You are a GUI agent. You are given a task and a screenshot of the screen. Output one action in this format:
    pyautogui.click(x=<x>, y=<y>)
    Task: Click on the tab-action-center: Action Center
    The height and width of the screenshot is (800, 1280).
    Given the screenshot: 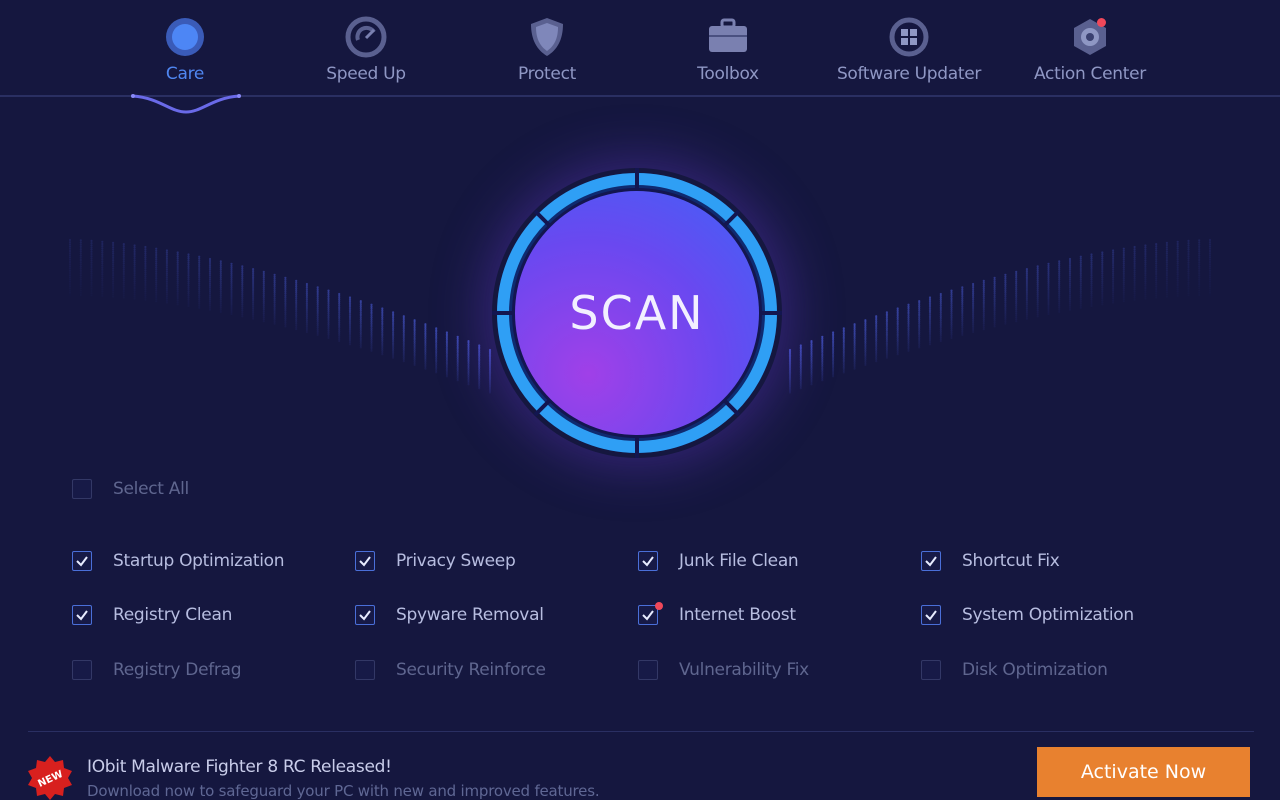 What is the action you would take?
    pyautogui.click(x=1090, y=50)
    